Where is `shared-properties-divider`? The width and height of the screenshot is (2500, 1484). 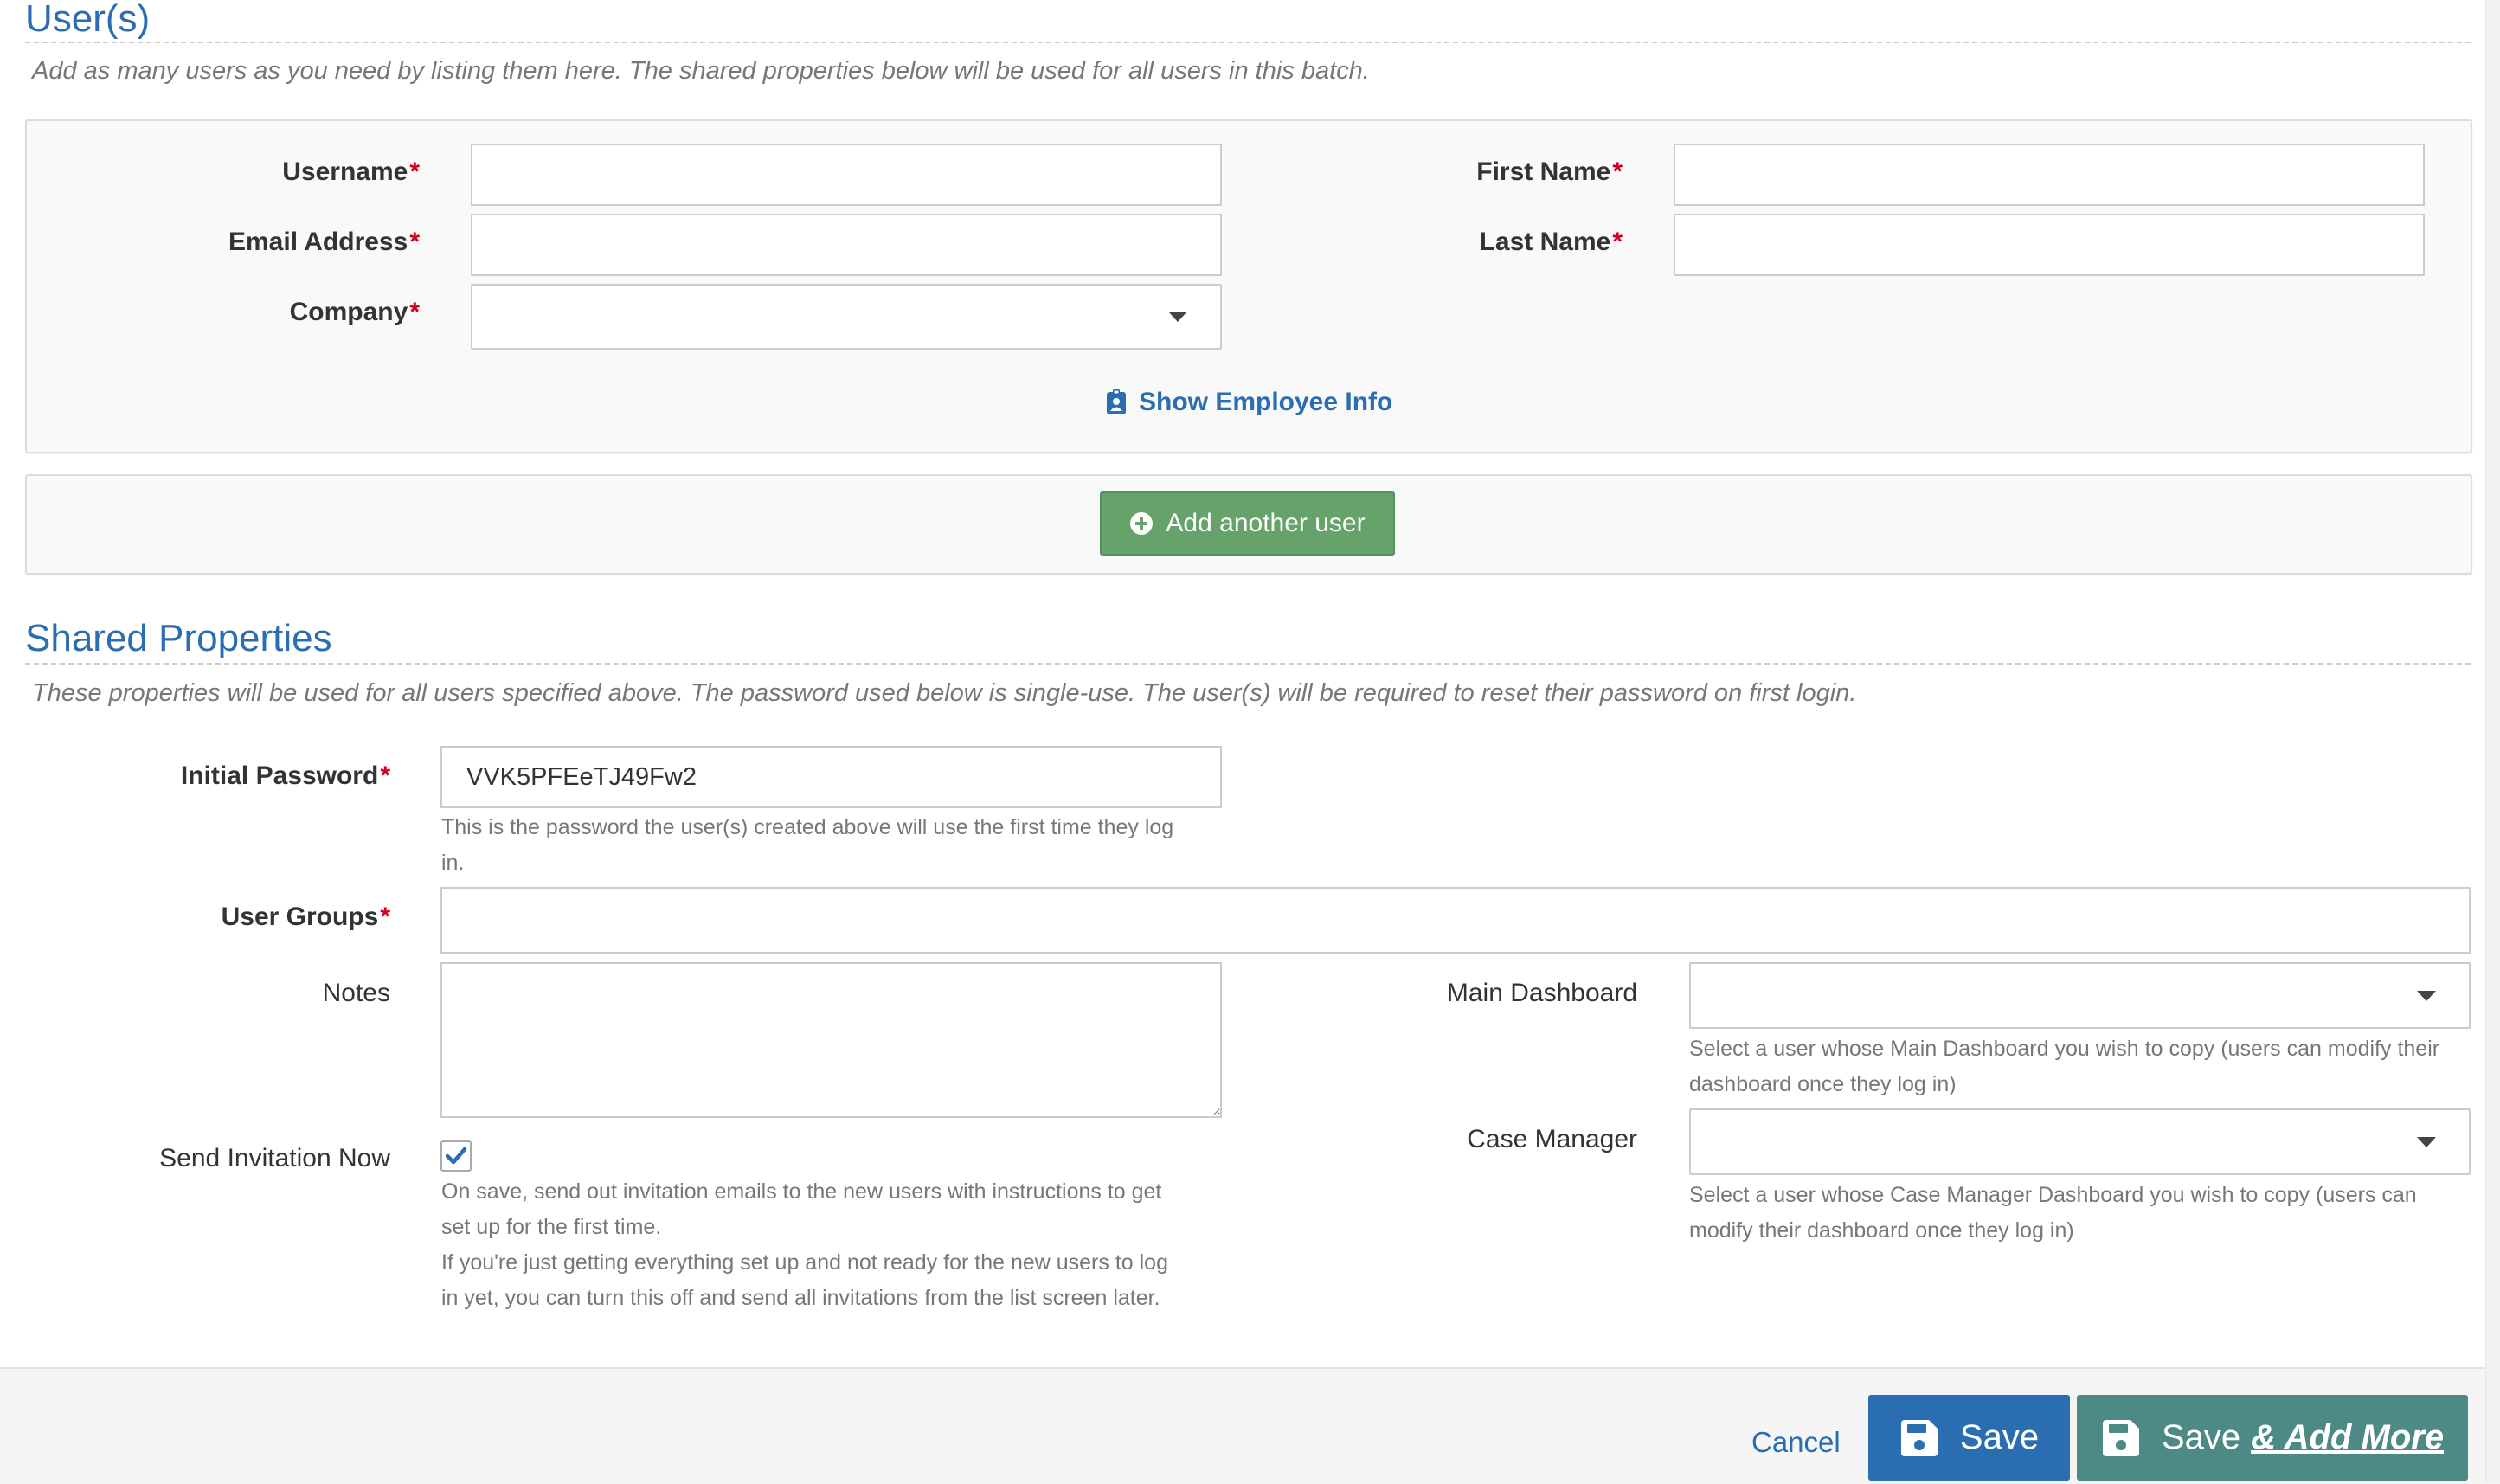 shared-properties-divider is located at coordinates (1248, 664).